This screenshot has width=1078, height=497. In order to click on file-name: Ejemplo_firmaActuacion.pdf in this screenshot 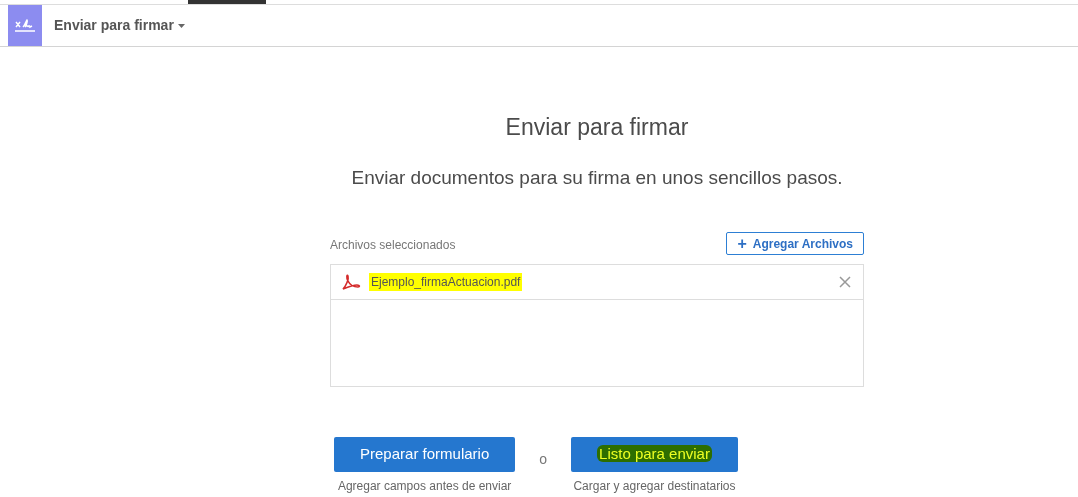, I will do `click(446, 282)`.